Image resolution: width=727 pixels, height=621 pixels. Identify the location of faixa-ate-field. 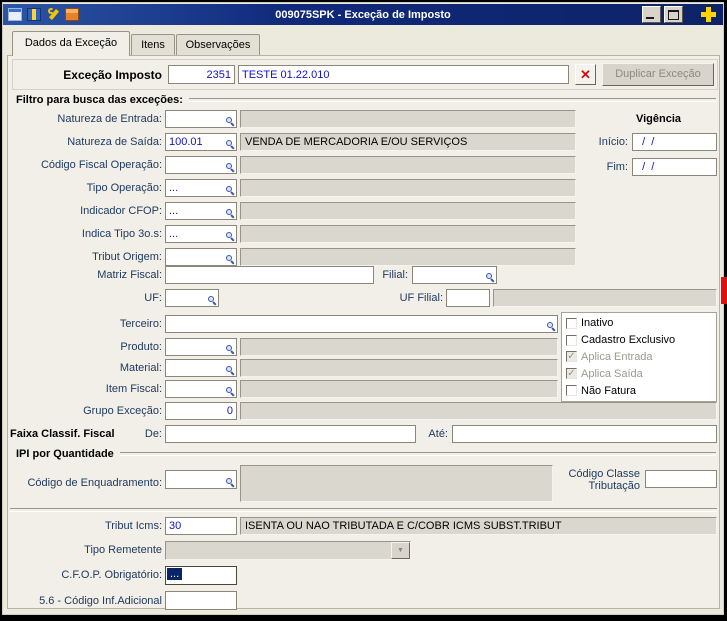
(584, 434).